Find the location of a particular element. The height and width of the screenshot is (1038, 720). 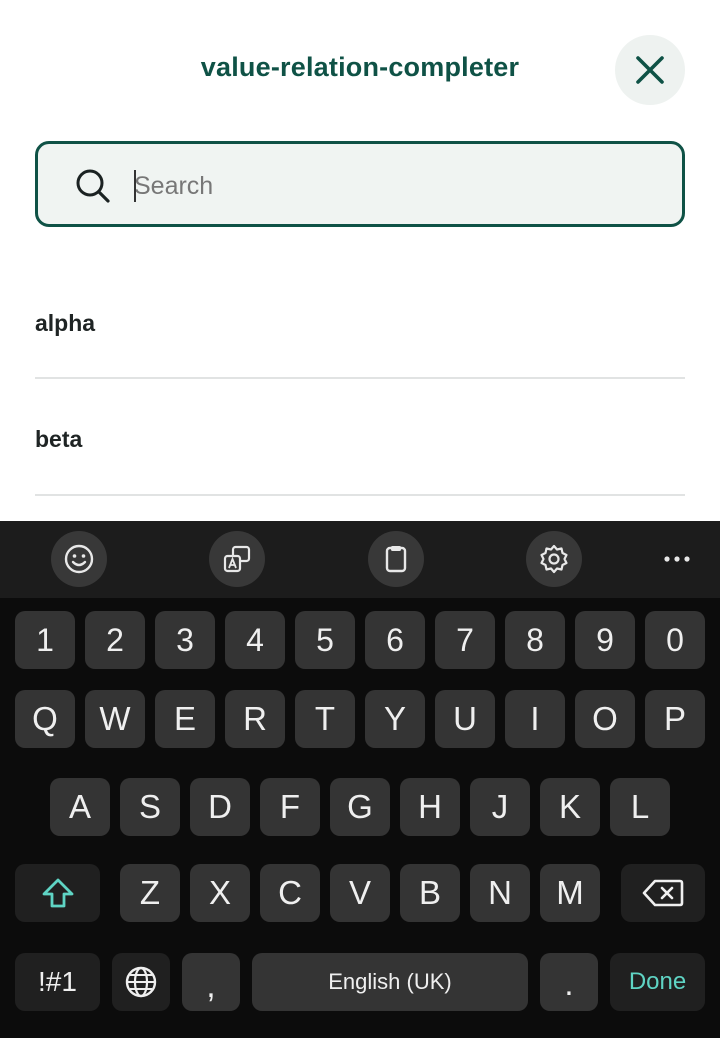

settings-button is located at coordinates (554, 559).